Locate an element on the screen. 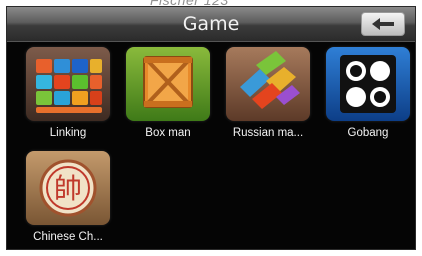  russian-blocks-icon is located at coordinates (268, 84).